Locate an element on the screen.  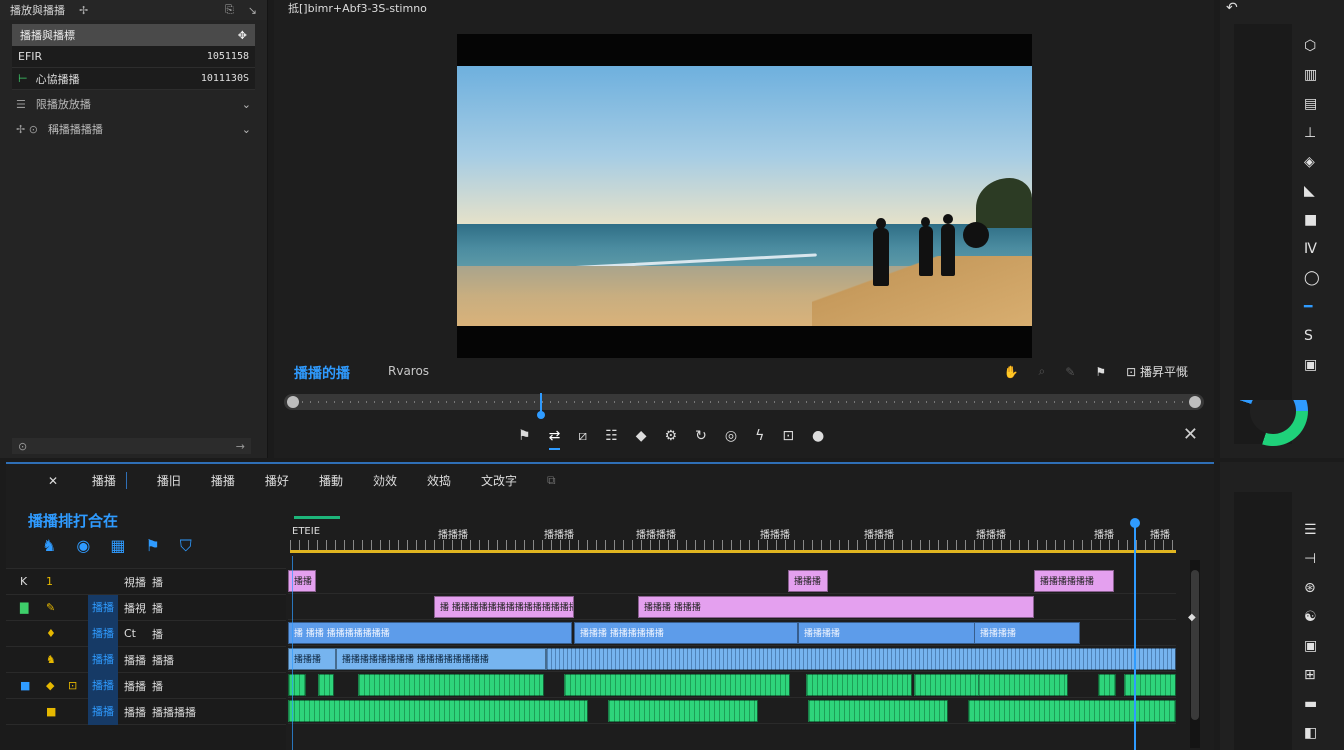
export-frame-icon: ⊡ is located at coordinates (788, 439).